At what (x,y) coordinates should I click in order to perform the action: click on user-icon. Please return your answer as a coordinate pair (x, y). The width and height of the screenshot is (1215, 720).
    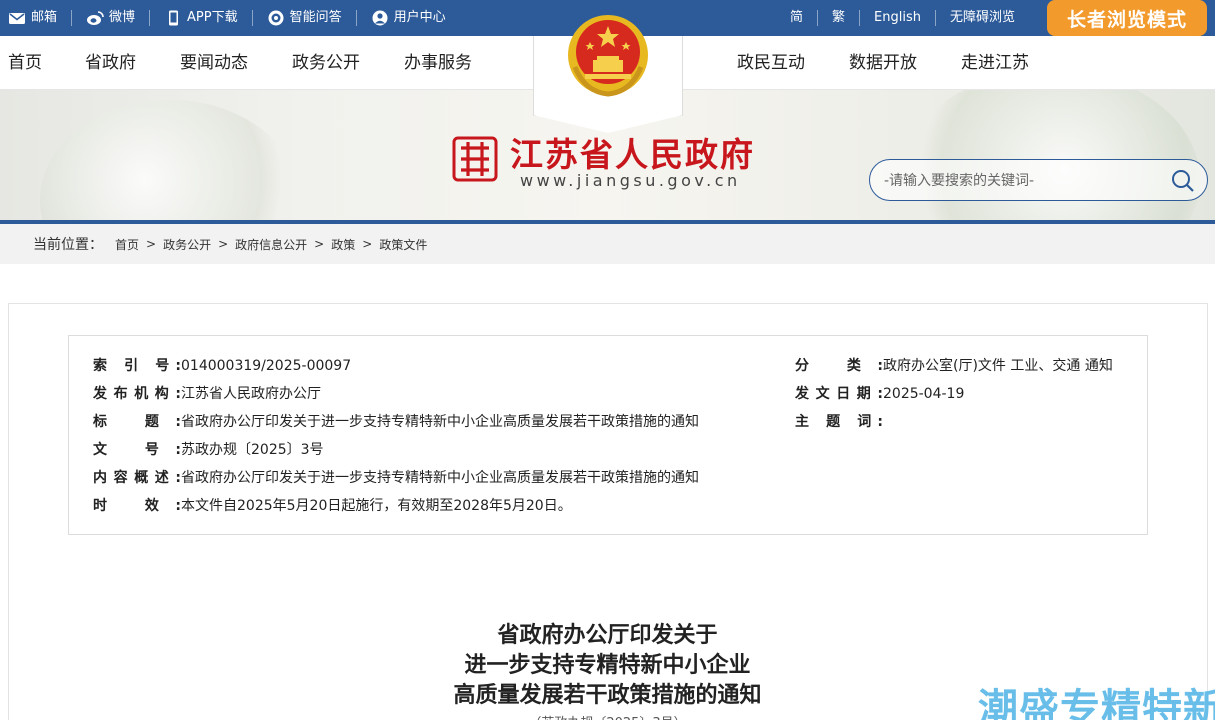
    Looking at the image, I should click on (380, 18).